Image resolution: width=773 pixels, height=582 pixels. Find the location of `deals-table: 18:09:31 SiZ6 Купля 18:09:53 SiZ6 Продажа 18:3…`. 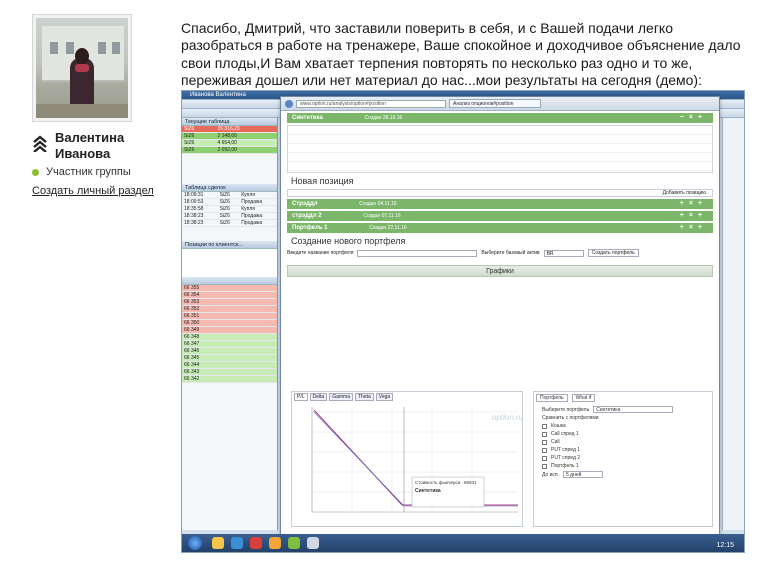

deals-table: 18:09:31 SiZ6 Купля 18:09:53 SiZ6 Продажа 18:3… is located at coordinates (229, 209).